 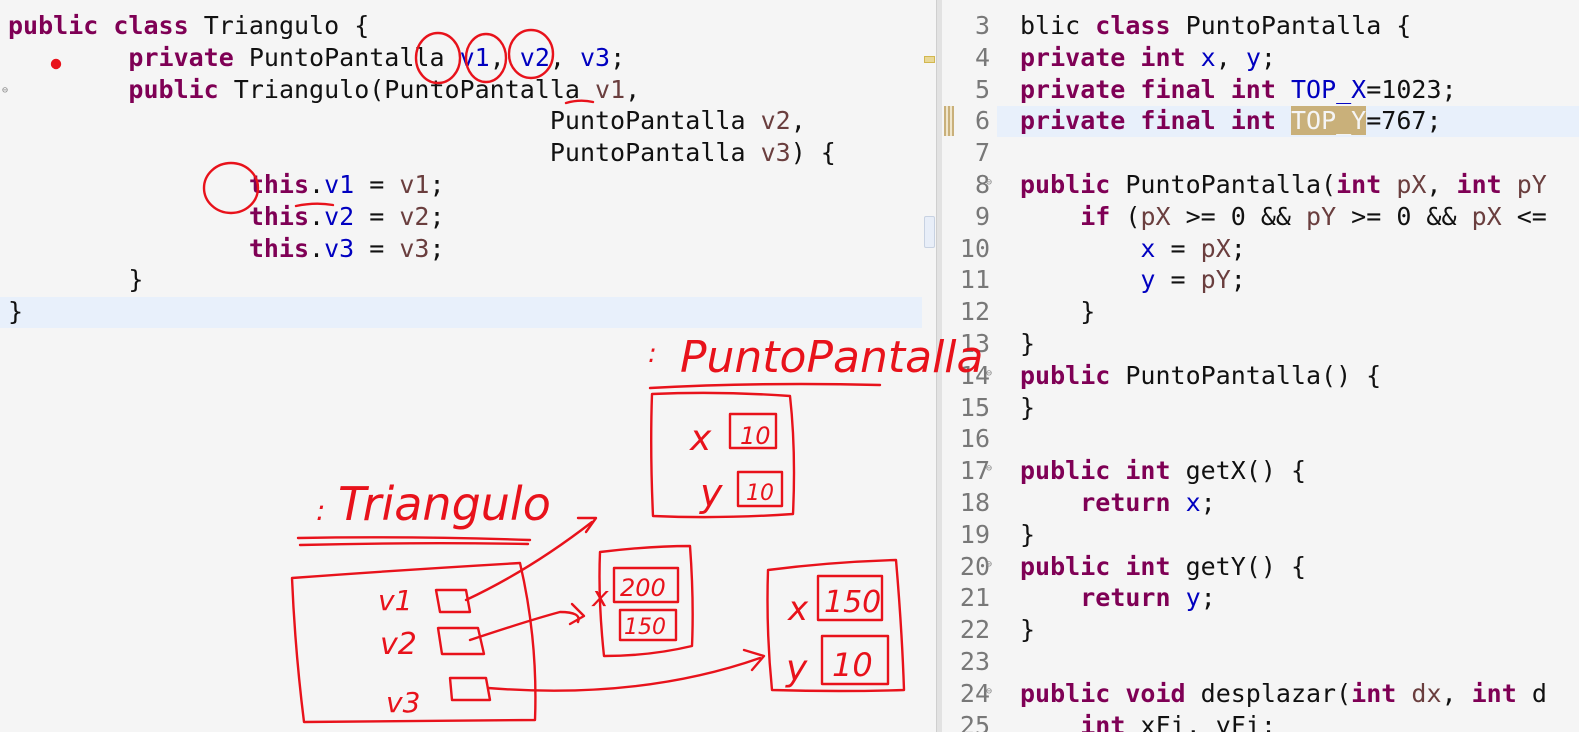 What do you see at coordinates (982, 25) in the screenshot?
I see `line-number: 3` at bounding box center [982, 25].